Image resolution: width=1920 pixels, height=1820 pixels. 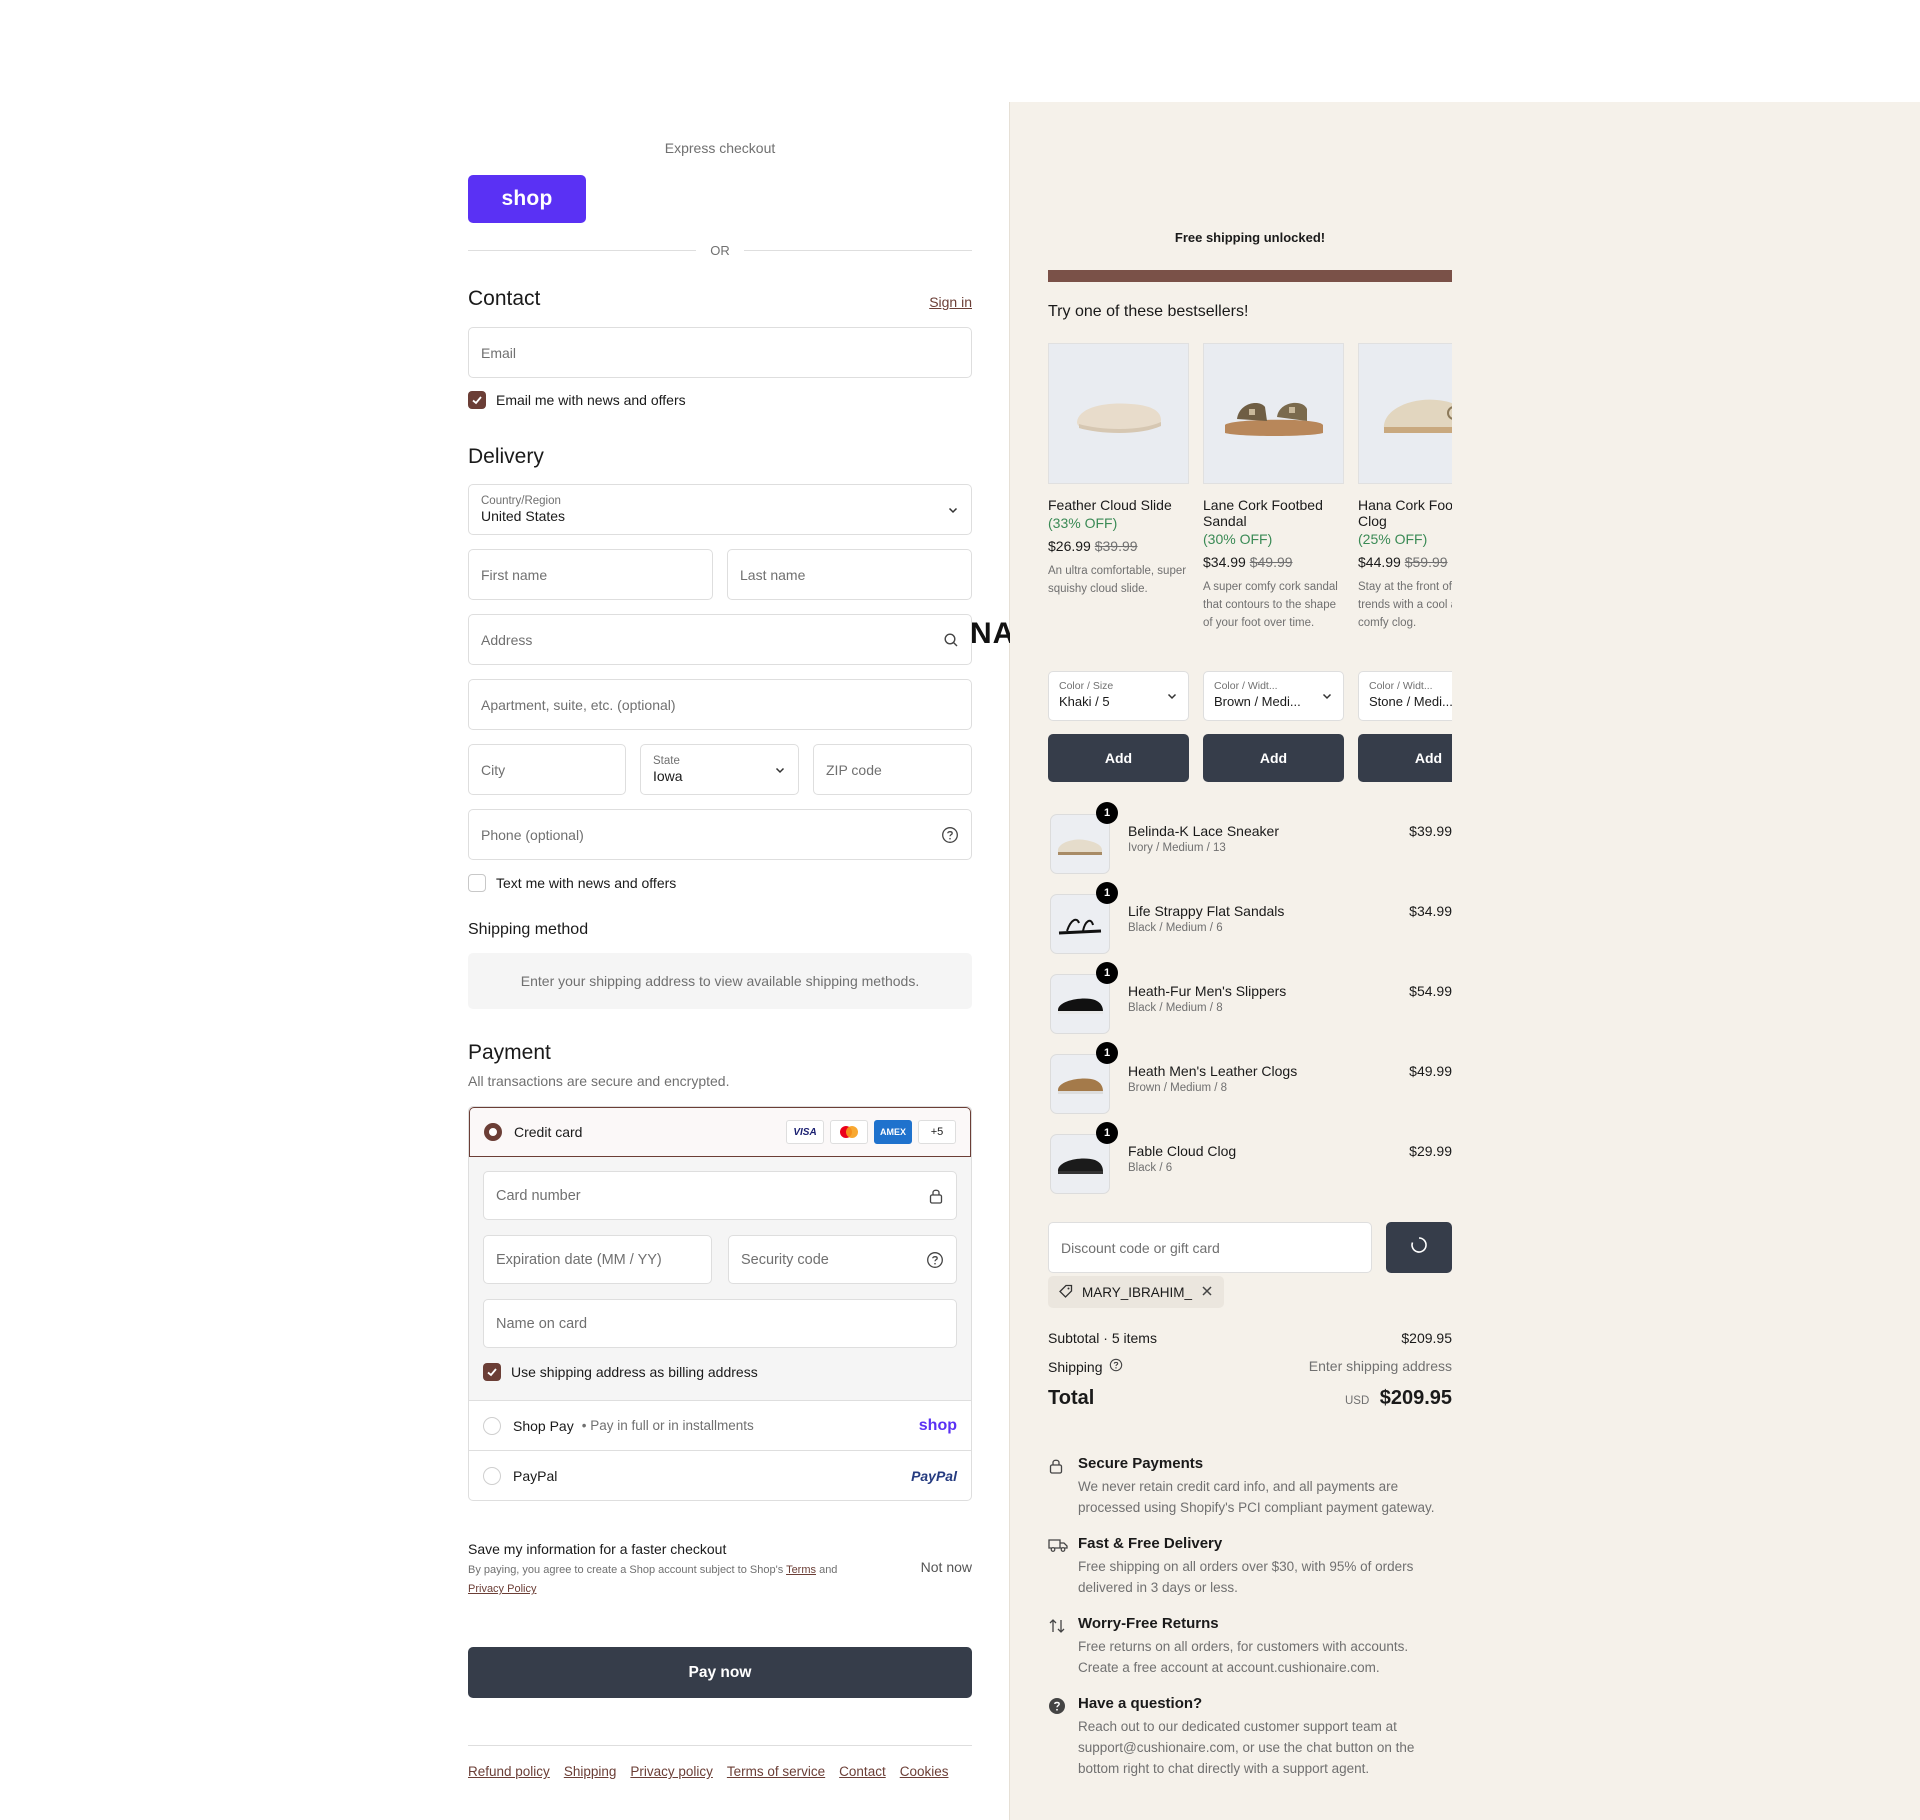 I want to click on or-divider: OR, so click(x=720, y=250).